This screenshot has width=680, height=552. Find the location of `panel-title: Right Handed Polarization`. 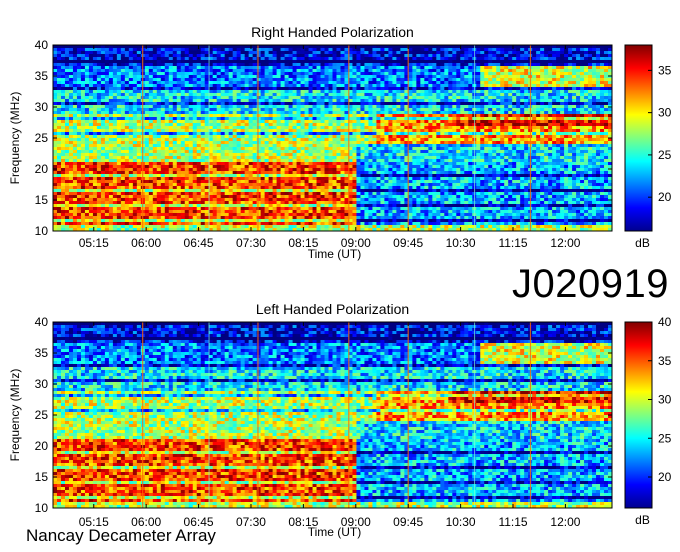

panel-title: Right Handed Polarization is located at coordinates (332, 32).